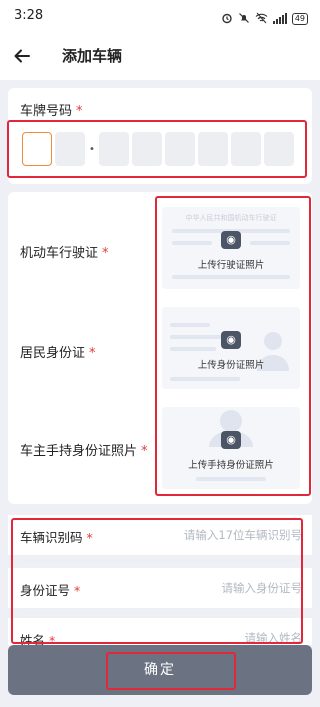 The height and width of the screenshot is (707, 320). Describe the element at coordinates (299, 18) in the screenshot. I see `battery-icon: 49` at that location.